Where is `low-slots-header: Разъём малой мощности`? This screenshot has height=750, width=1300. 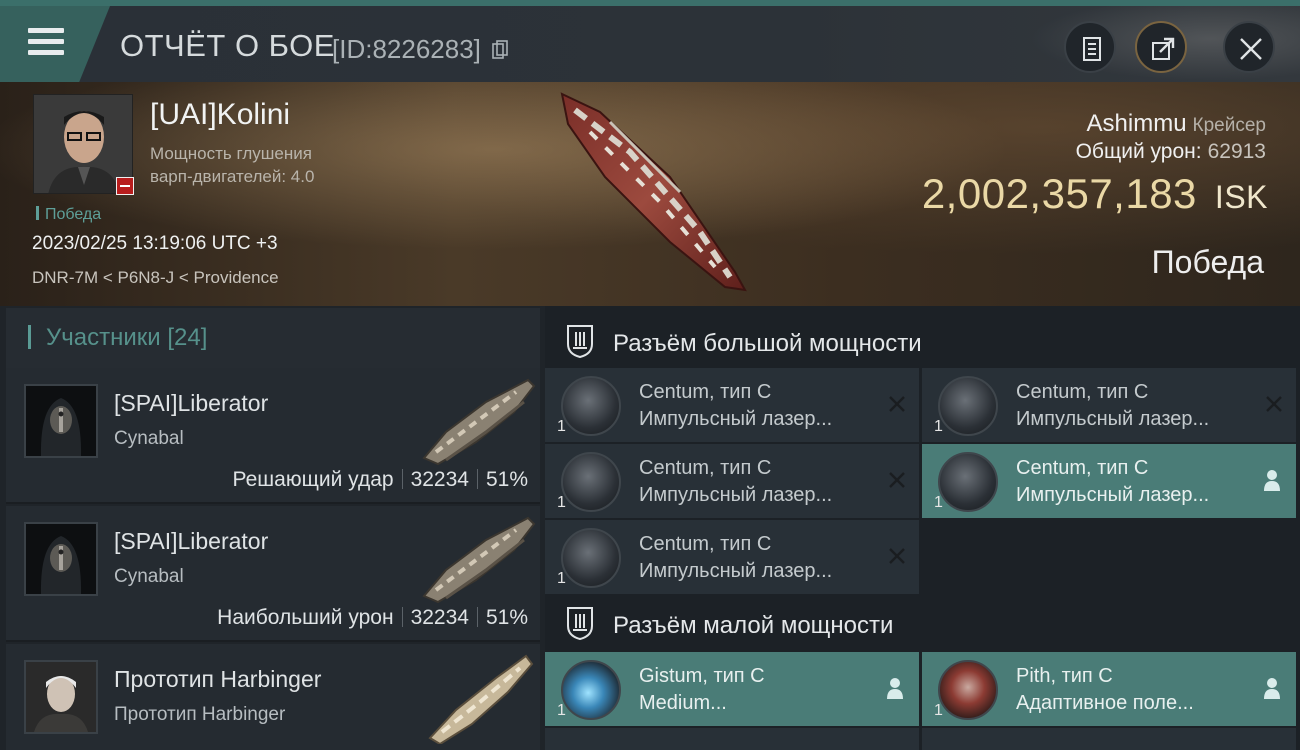 low-slots-header: Разъём малой мощности is located at coordinates (922, 623).